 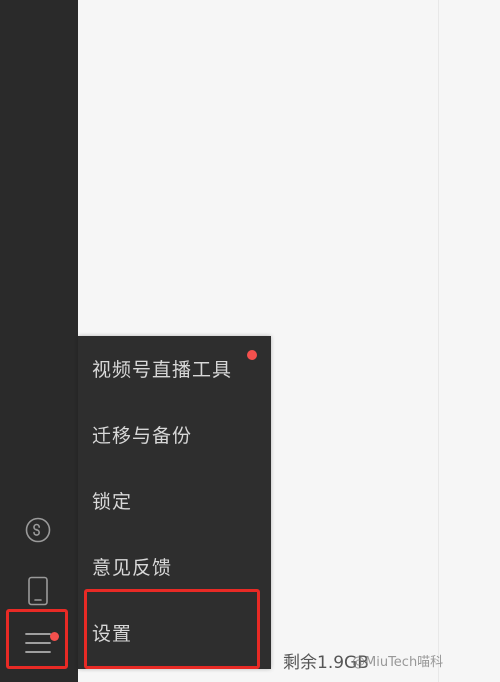 I want to click on panel-divider, so click(x=438, y=341).